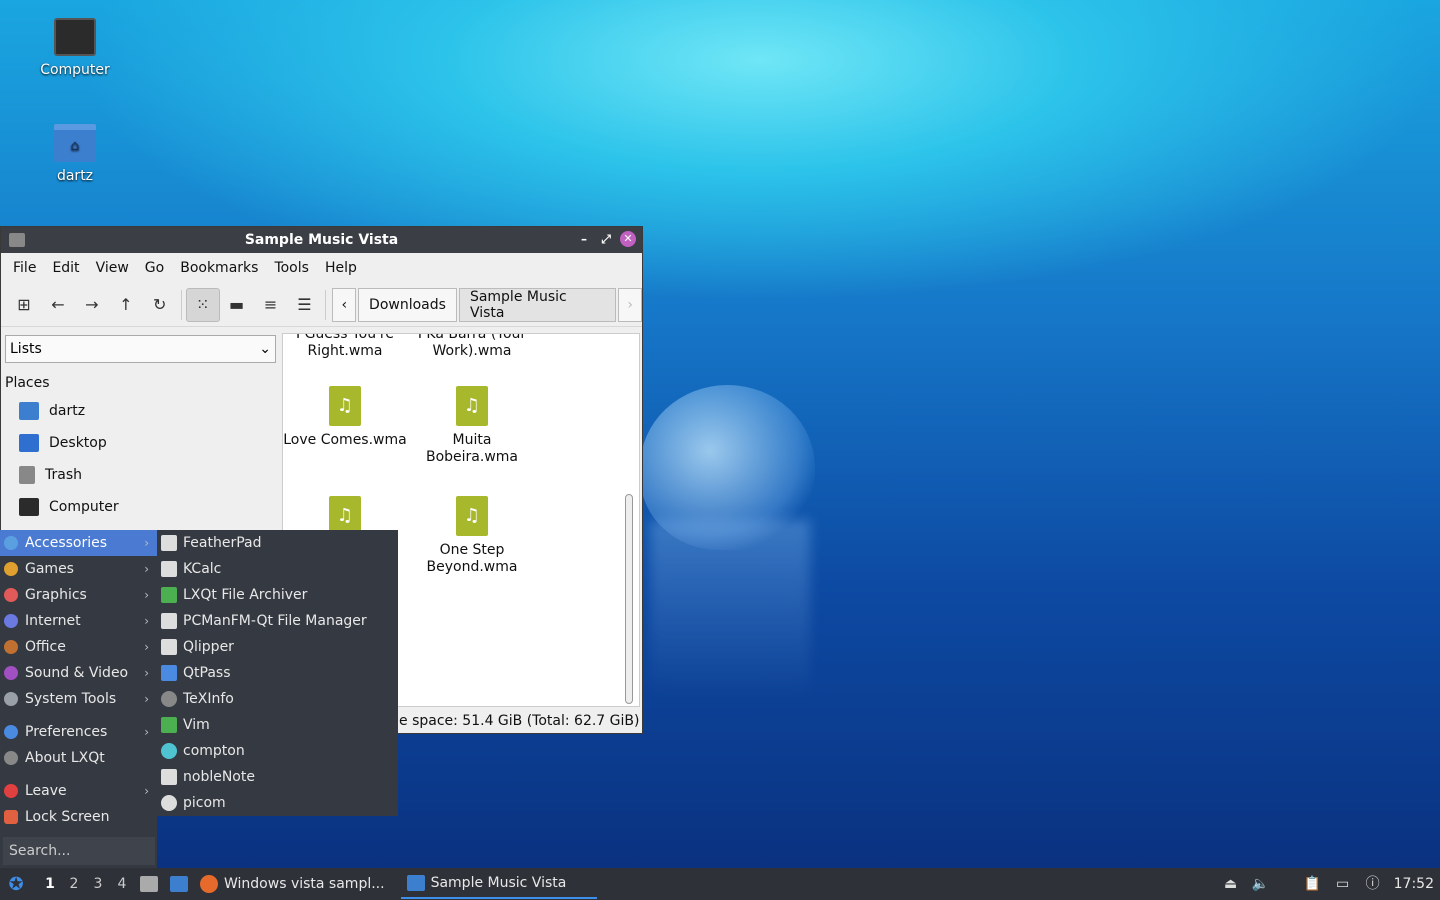 This screenshot has height=900, width=1440. Describe the element at coordinates (169, 803) in the screenshot. I see `gear-icon` at that location.